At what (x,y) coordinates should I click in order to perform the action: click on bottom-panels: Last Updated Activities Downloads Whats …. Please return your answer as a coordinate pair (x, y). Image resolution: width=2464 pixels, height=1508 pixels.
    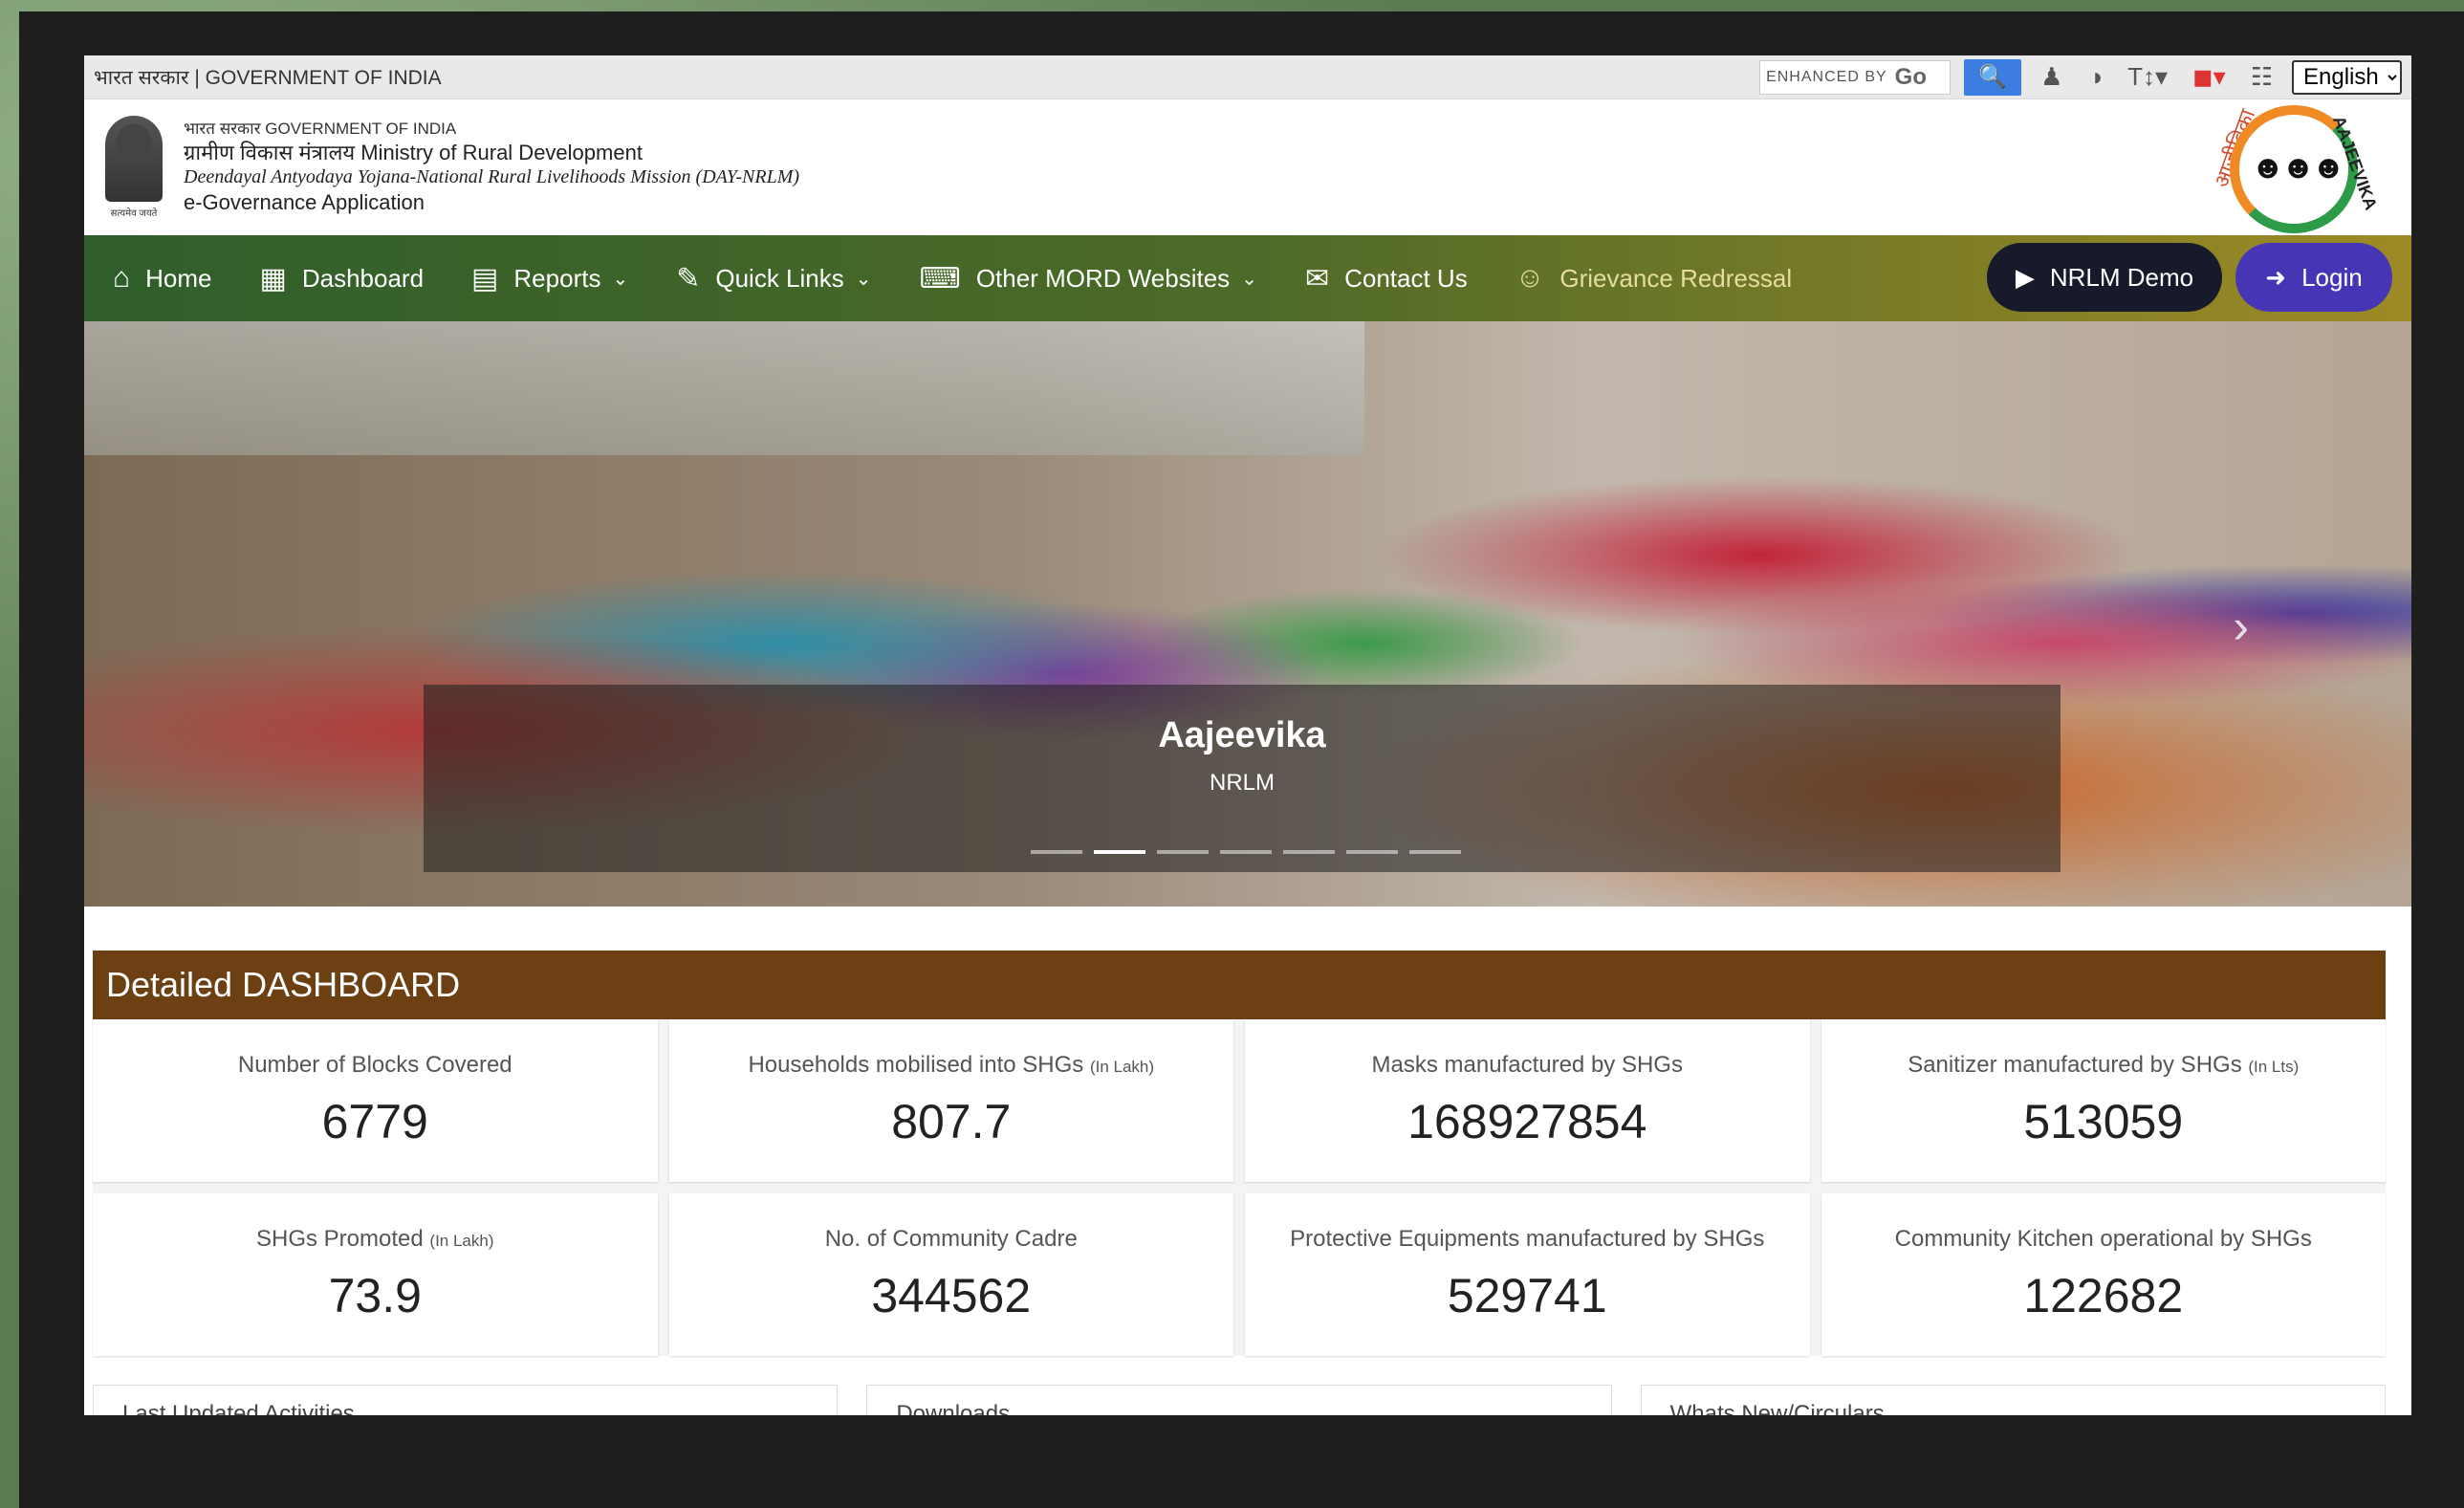
    Looking at the image, I should click on (1239, 1400).